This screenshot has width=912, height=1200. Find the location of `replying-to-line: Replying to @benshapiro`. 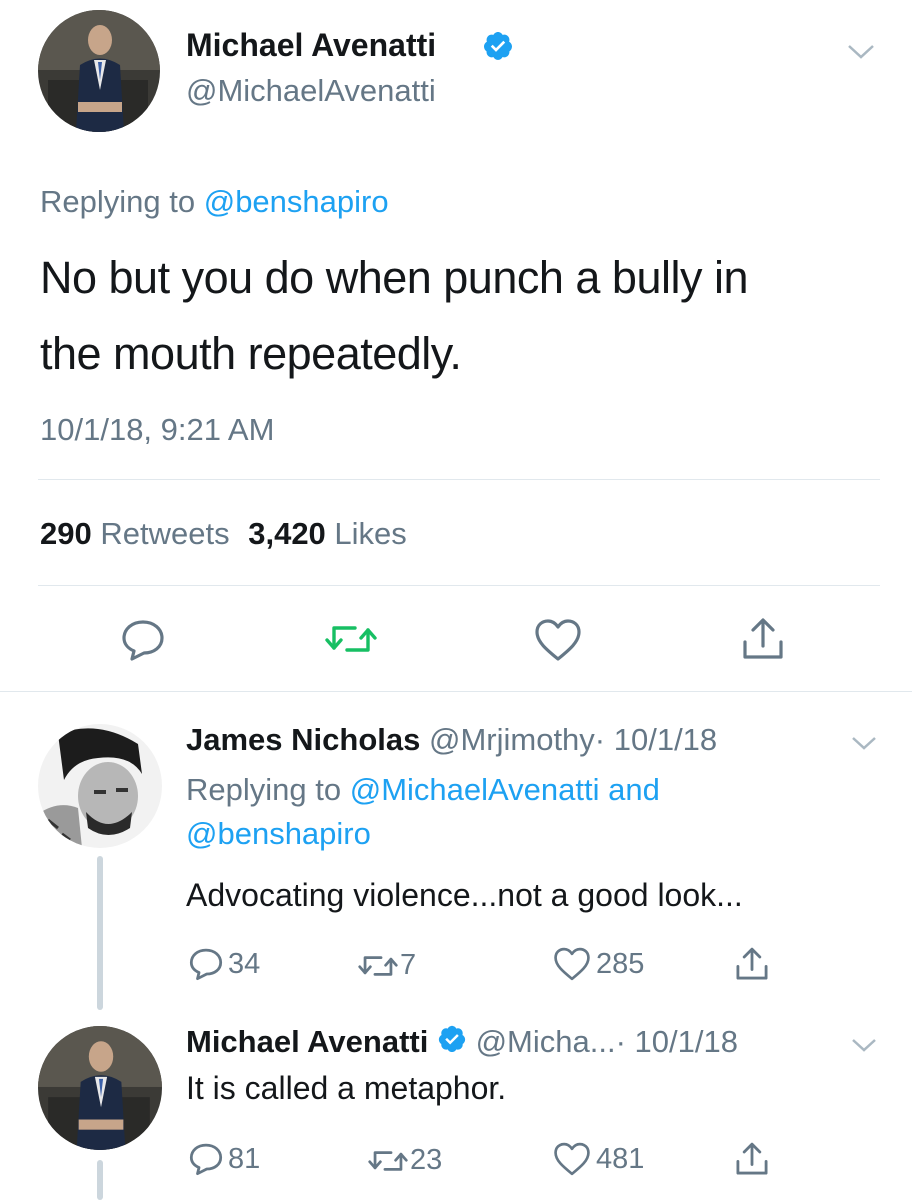

replying-to-line: Replying to @benshapiro is located at coordinates (214, 202).